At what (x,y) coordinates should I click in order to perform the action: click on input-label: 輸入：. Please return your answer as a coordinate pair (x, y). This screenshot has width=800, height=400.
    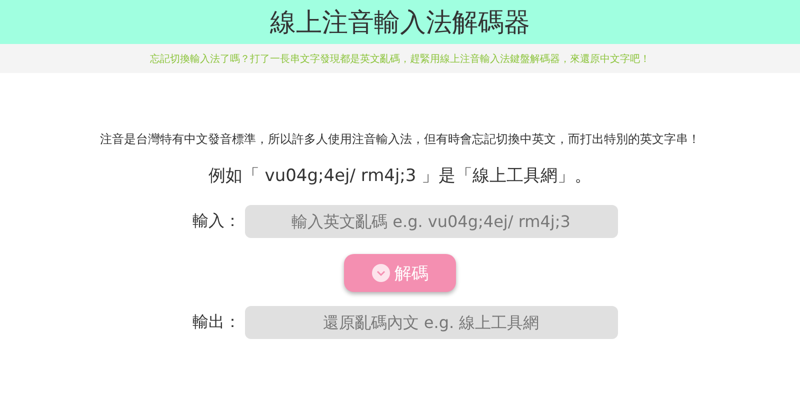
    Looking at the image, I should click on (217, 221).